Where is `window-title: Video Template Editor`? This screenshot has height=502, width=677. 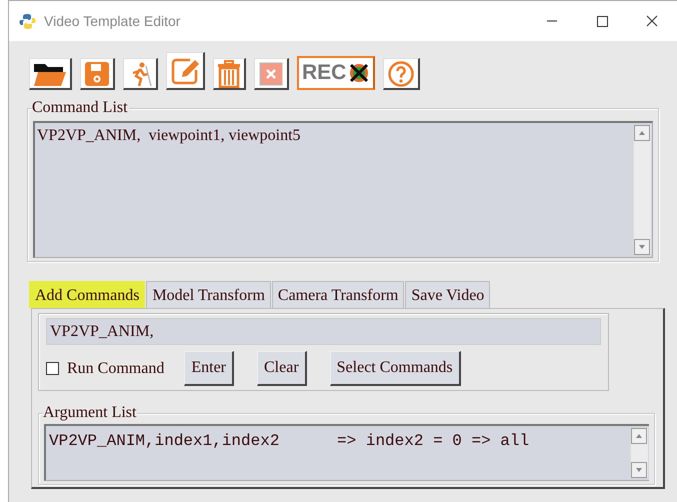
window-title: Video Template Editor is located at coordinates (112, 21).